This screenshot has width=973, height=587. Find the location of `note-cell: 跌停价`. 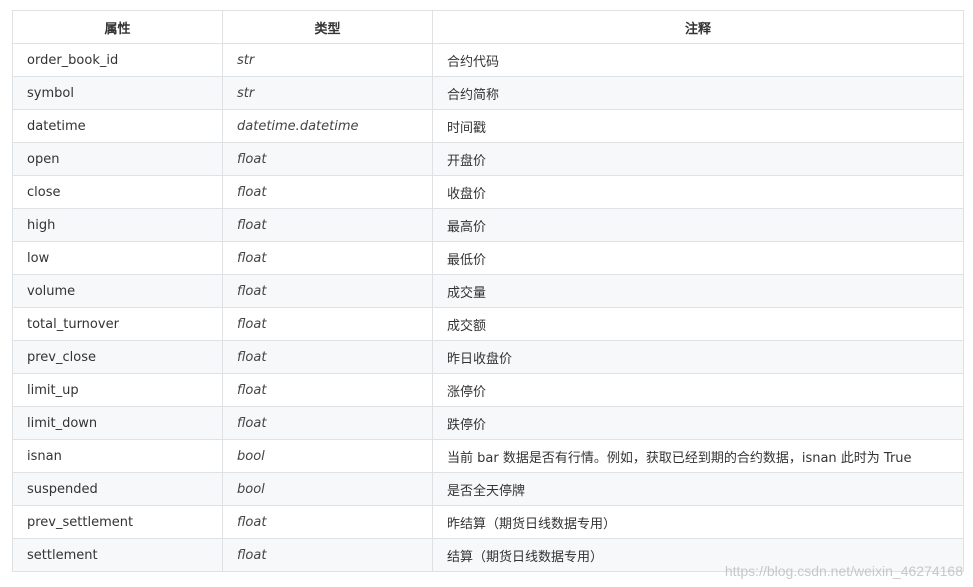

note-cell: 跌停价 is located at coordinates (698, 423).